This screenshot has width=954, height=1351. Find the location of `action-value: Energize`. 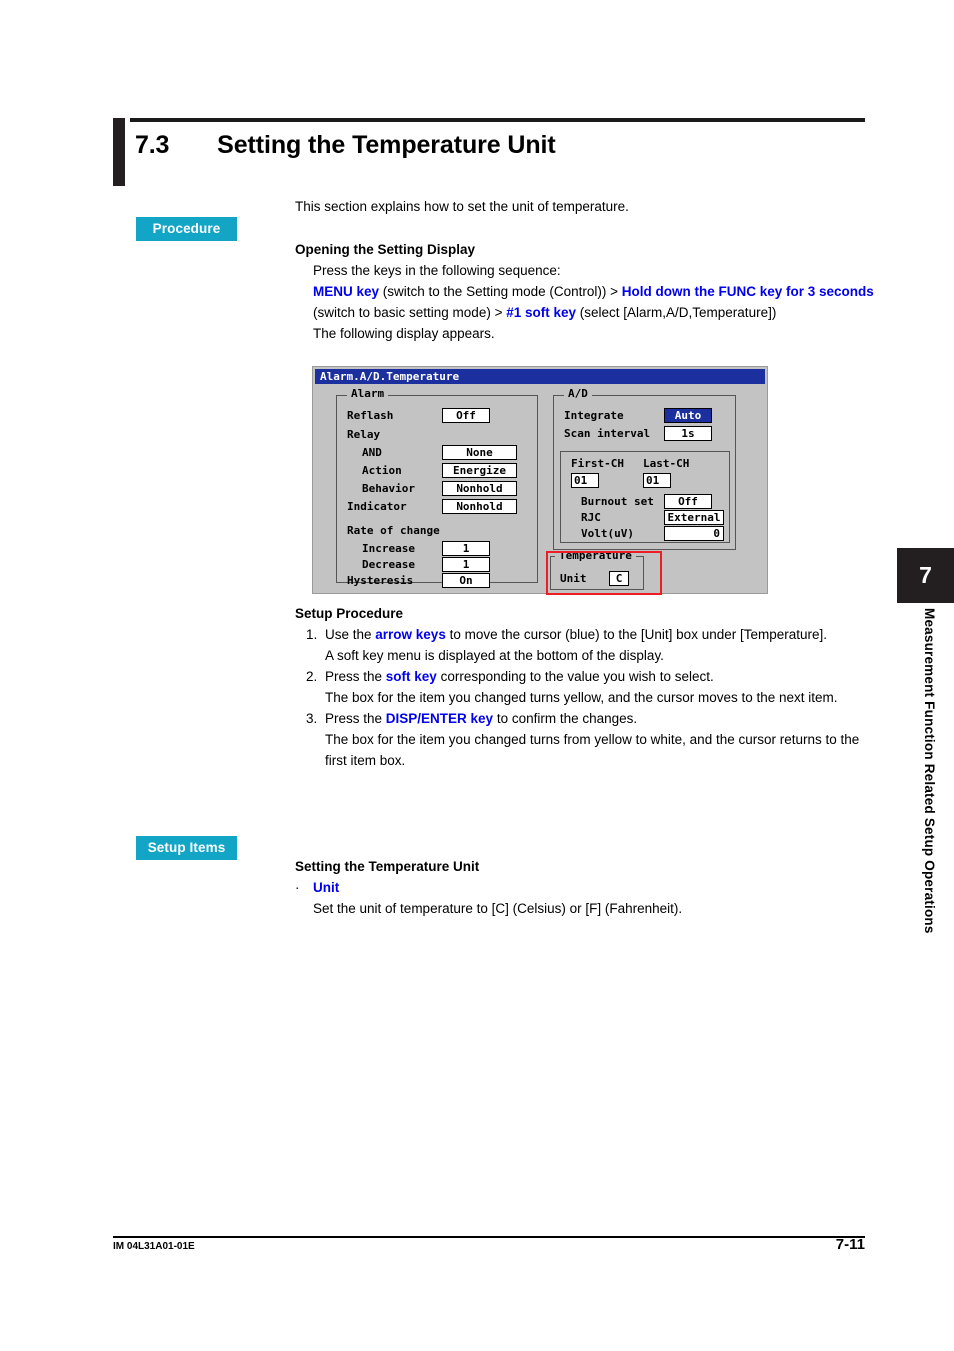

action-value: Energize is located at coordinates (479, 470).